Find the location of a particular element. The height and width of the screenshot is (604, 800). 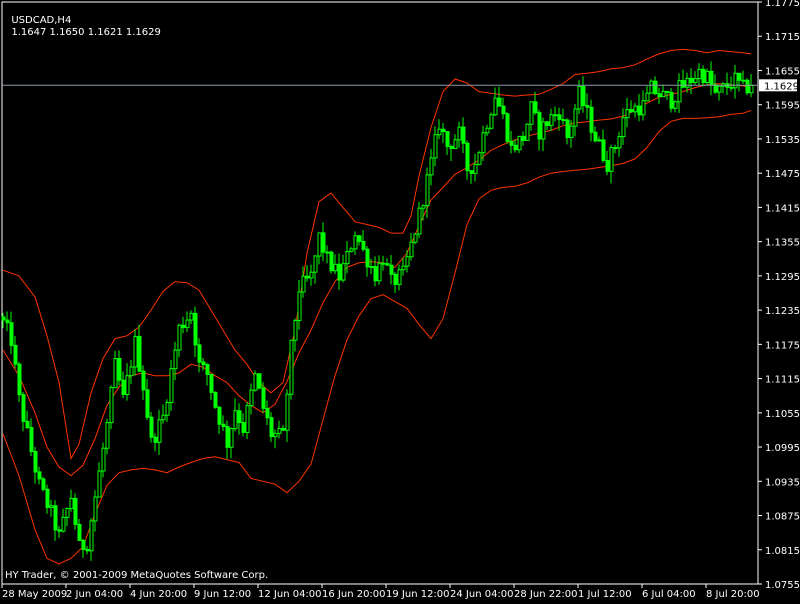

y-tick-label: 1.0875 is located at coordinates (782, 517).